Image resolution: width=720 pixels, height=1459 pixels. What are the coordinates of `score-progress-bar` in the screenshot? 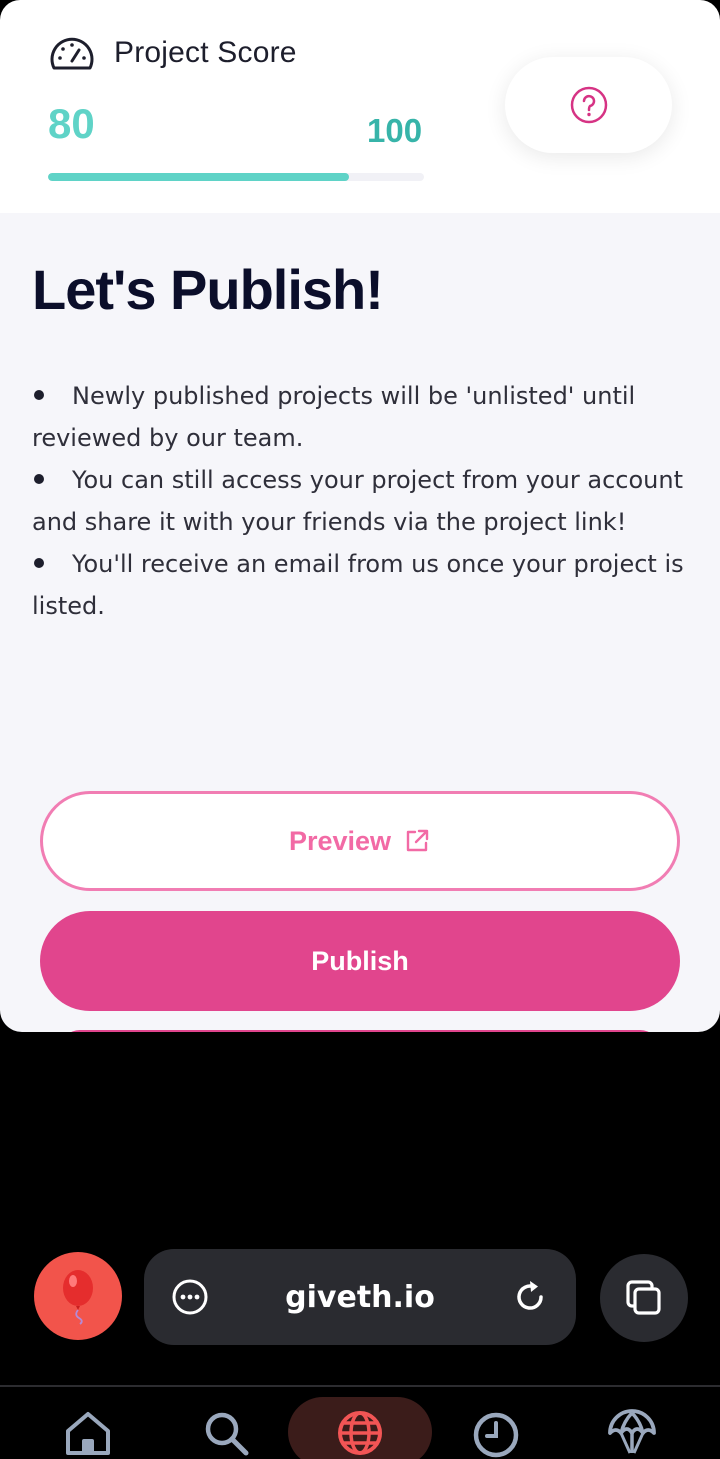 It's located at (236, 177).